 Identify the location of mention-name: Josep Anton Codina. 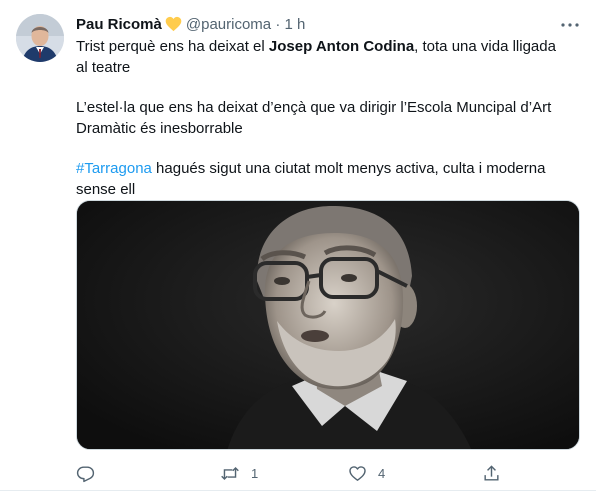
(341, 46).